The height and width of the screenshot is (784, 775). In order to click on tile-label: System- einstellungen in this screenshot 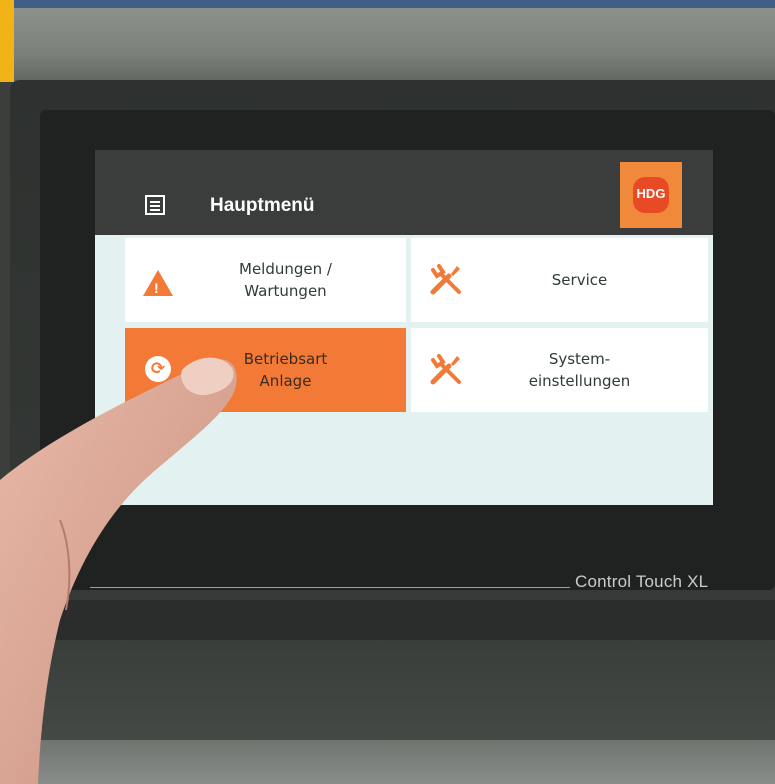, I will do `click(579, 370)`.